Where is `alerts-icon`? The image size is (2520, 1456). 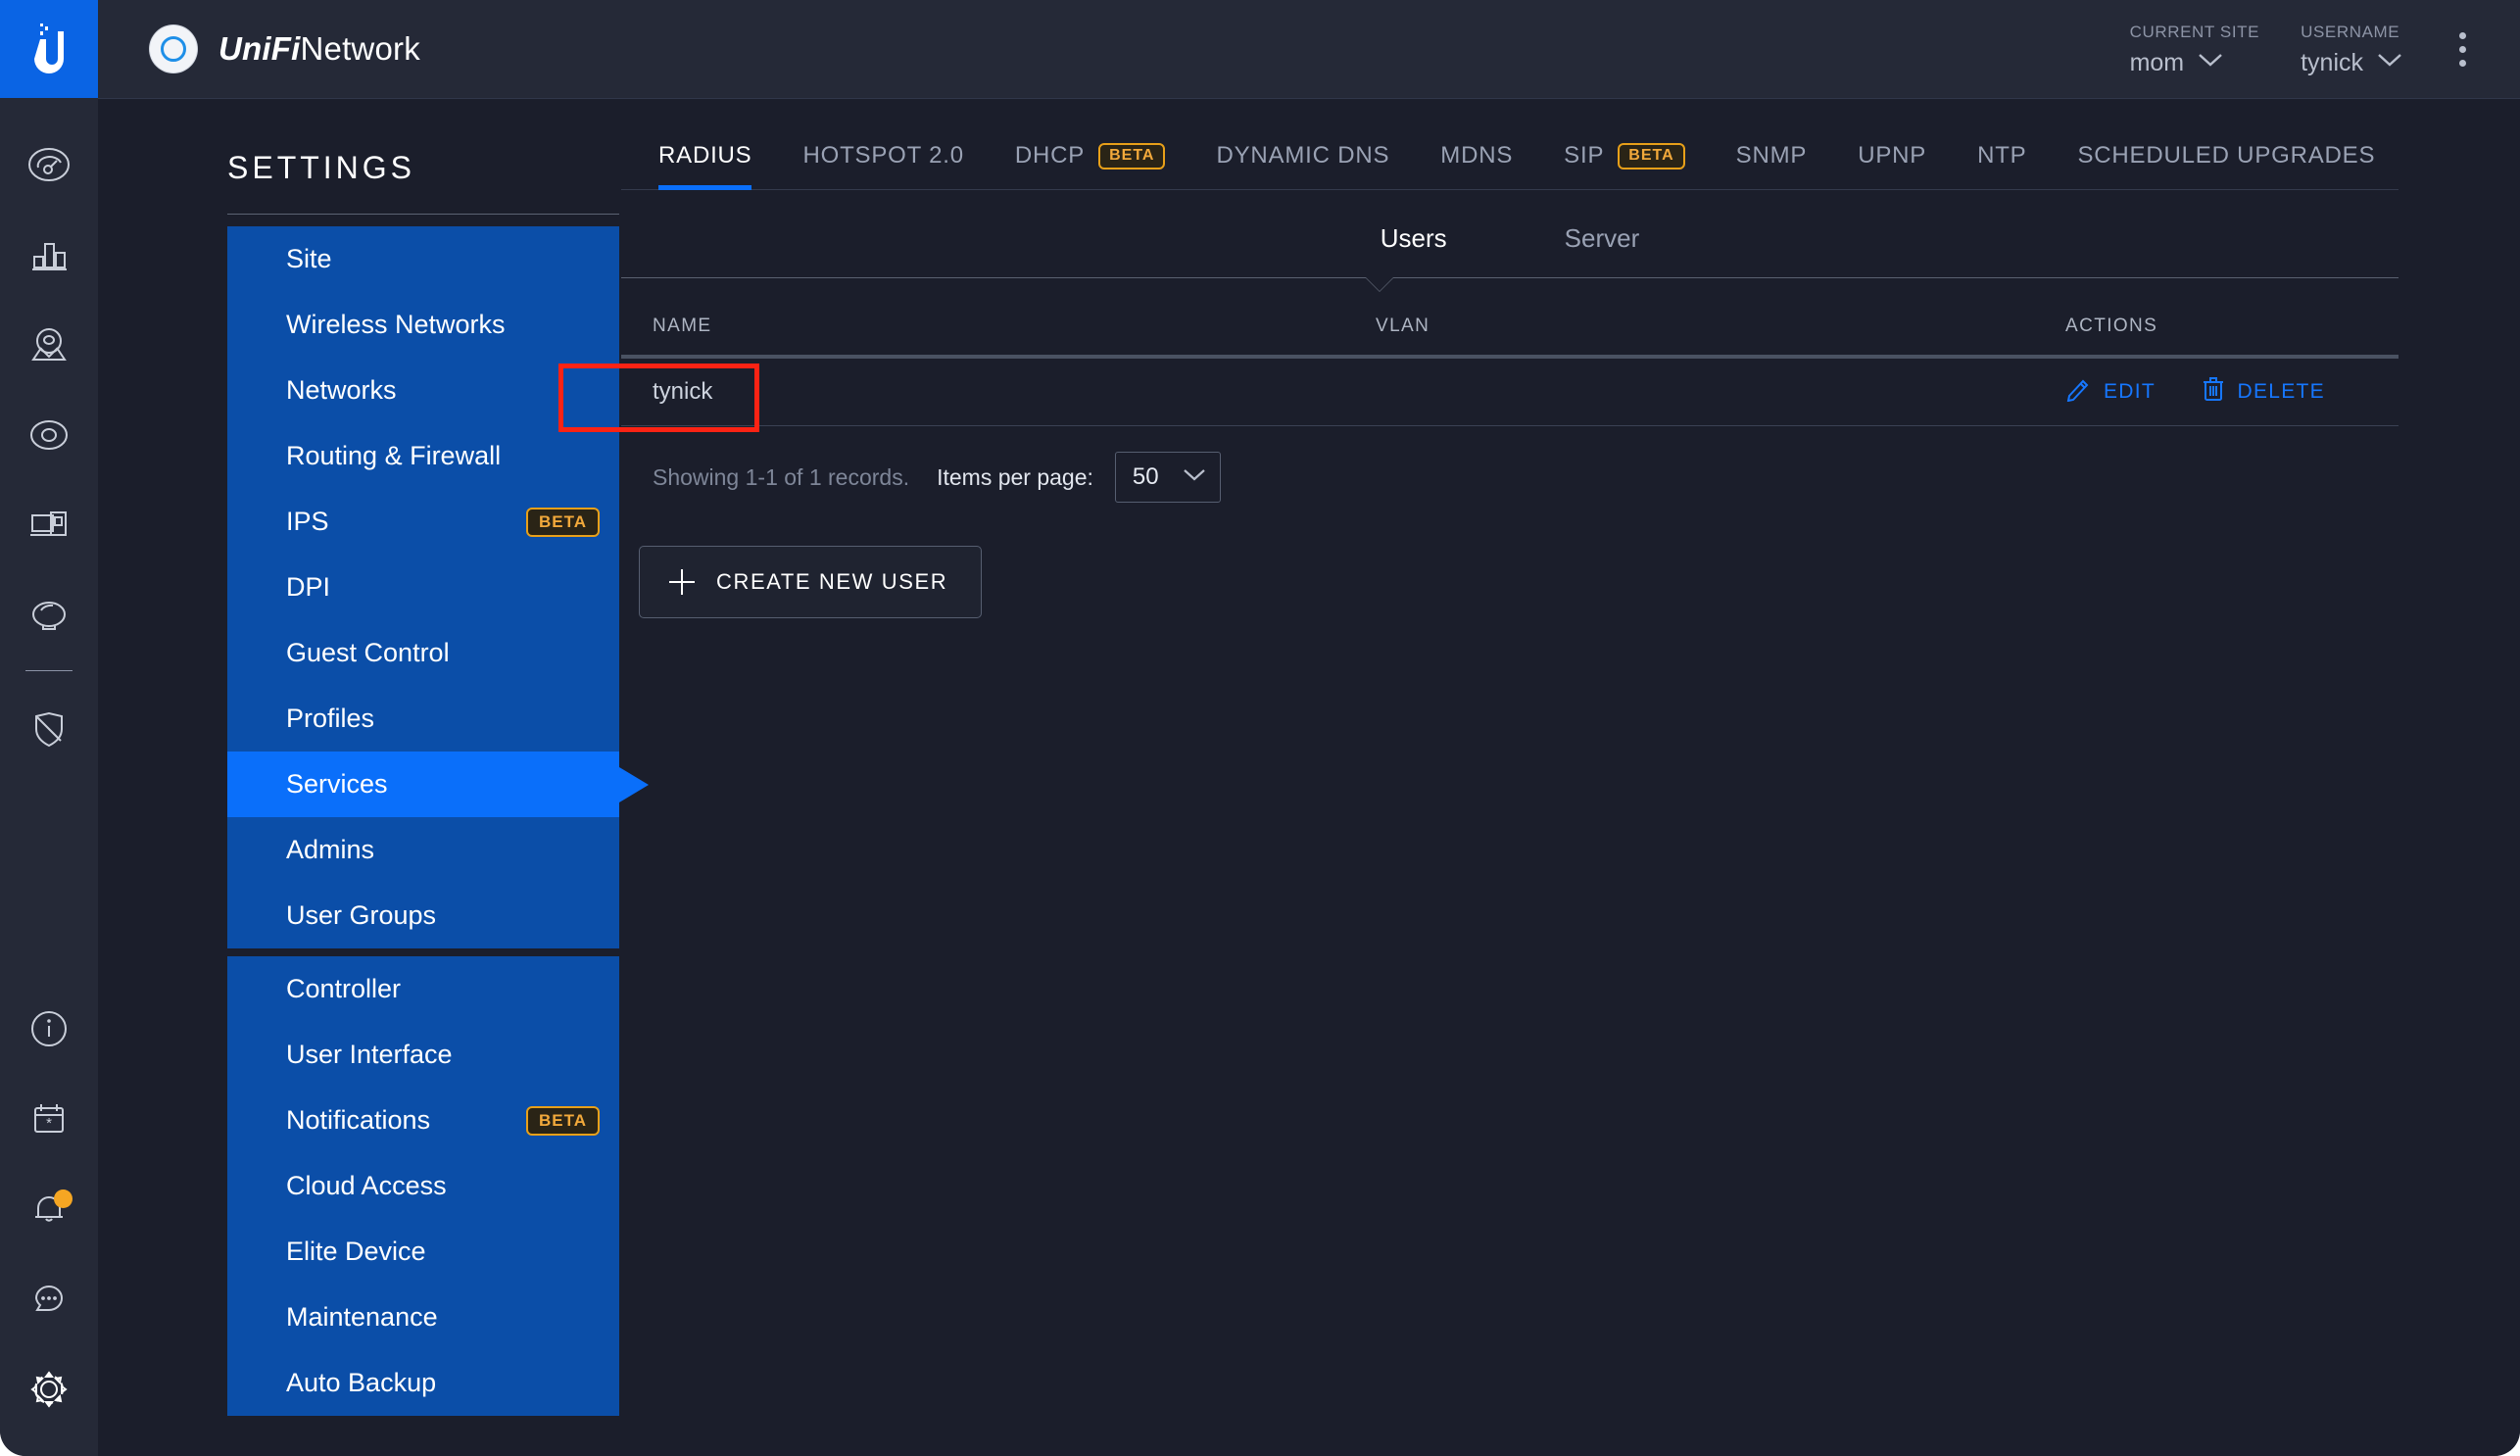
alerts-icon is located at coordinates (49, 1209).